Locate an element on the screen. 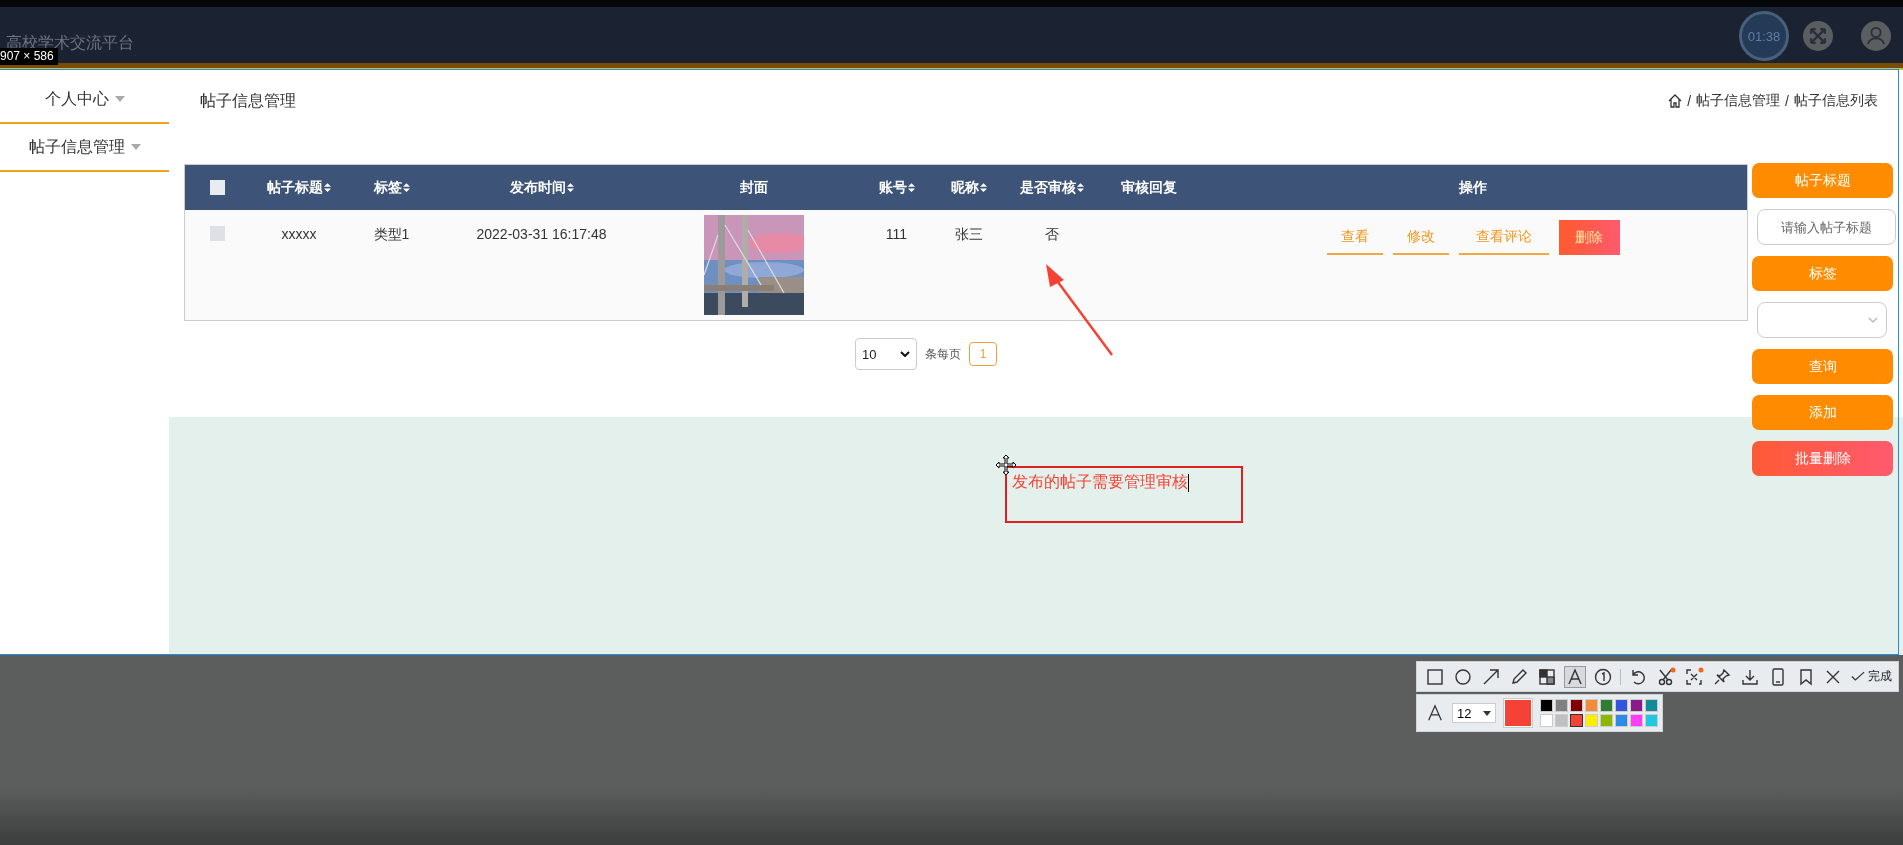  sidebar-item: 个人中心 is located at coordinates (84, 100).